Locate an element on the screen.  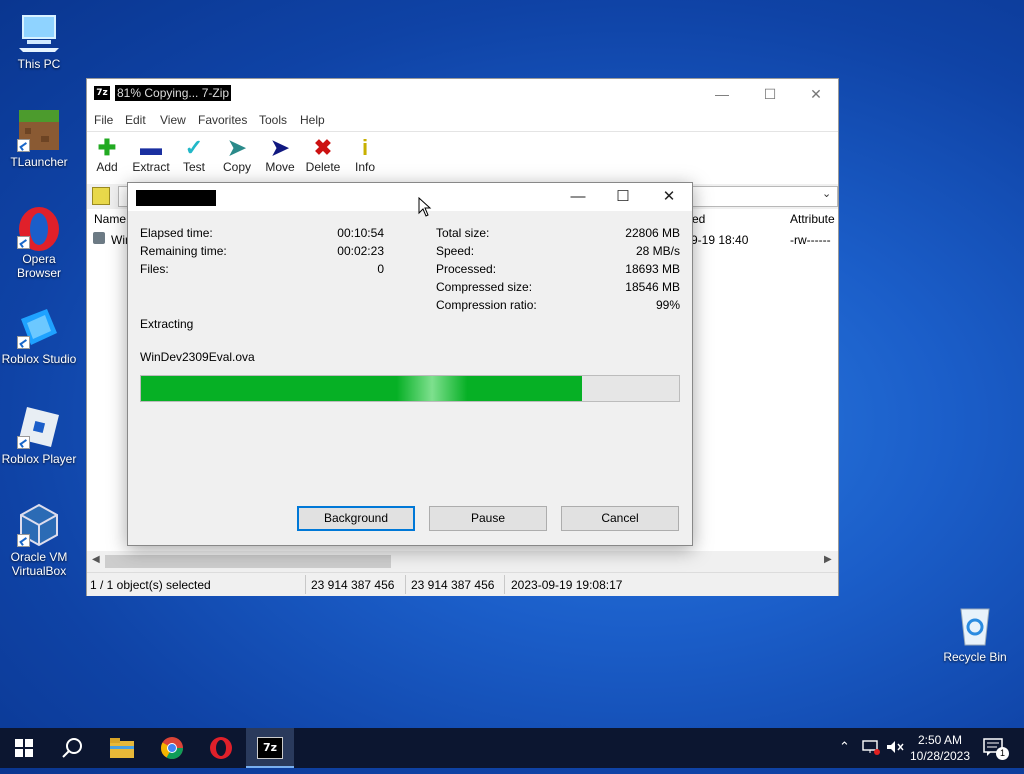
desktop-icon-virtualbox: Oracle VM VirtualBox is located at coordinates (39, 540).